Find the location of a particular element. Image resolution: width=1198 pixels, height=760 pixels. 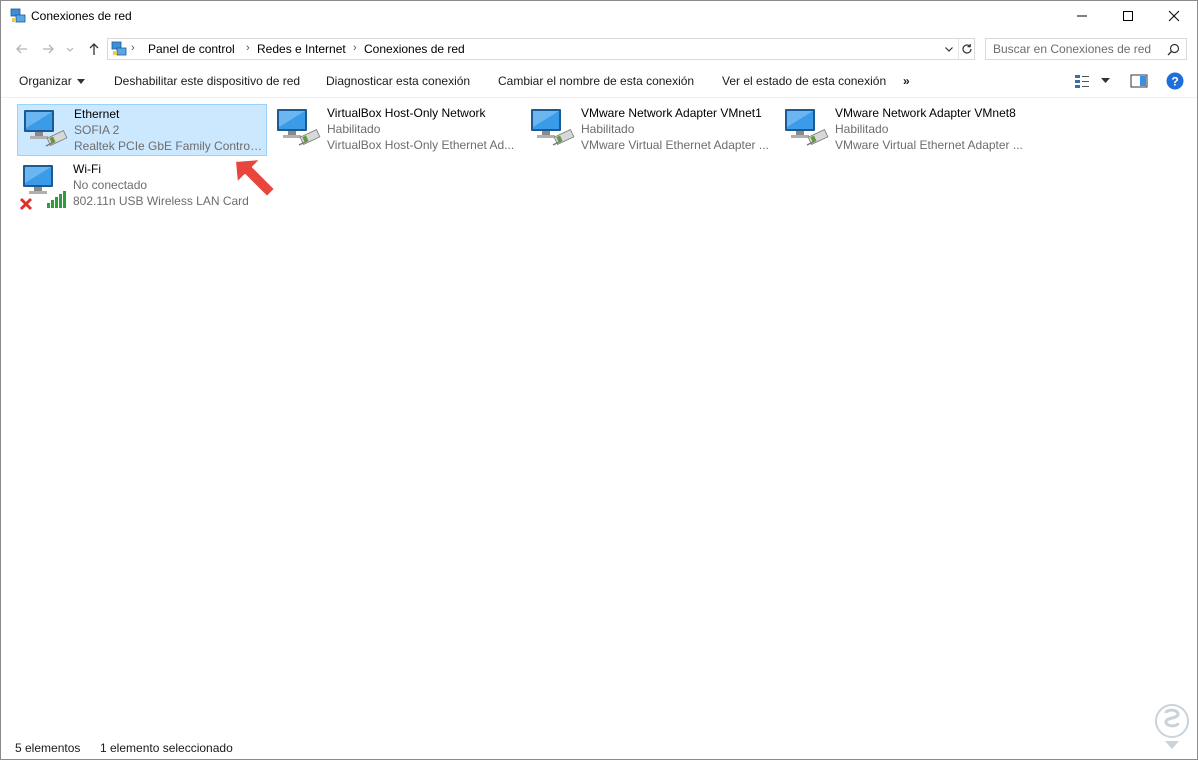

title-bar: Conexiones de red is located at coordinates (599, 16).